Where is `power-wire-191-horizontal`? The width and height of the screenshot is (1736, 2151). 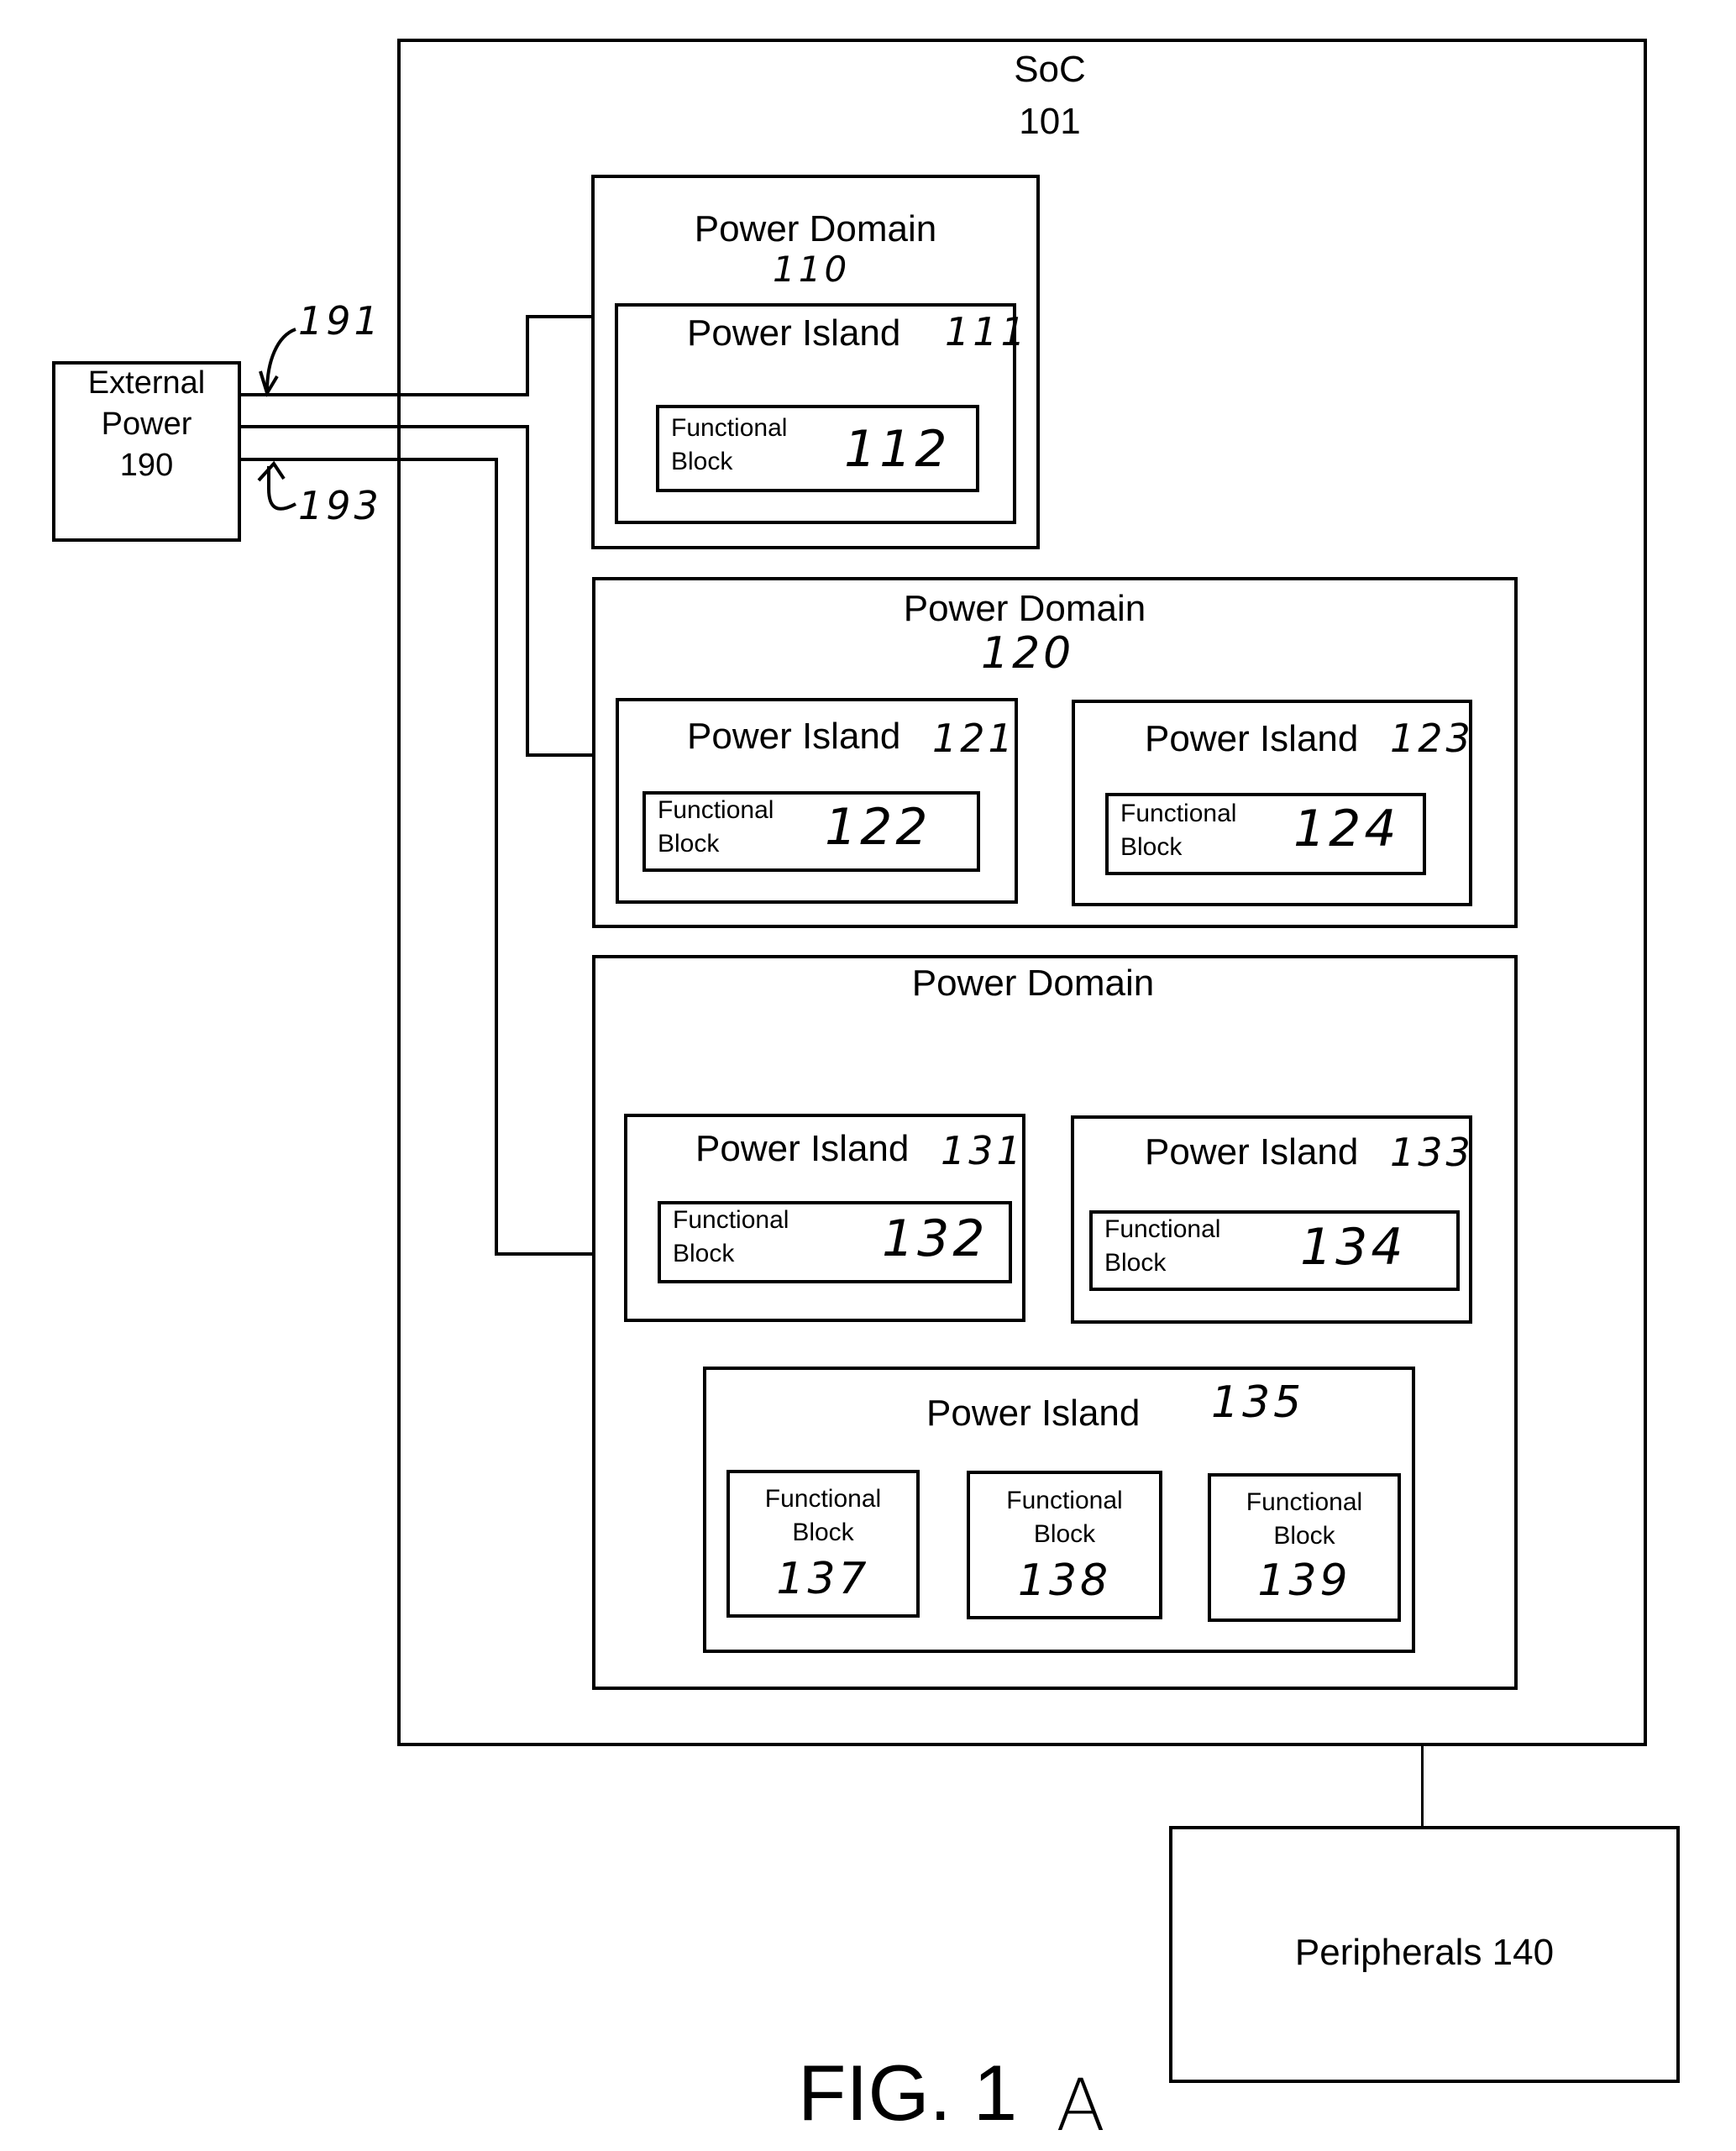
power-wire-191-horizontal is located at coordinates (385, 395).